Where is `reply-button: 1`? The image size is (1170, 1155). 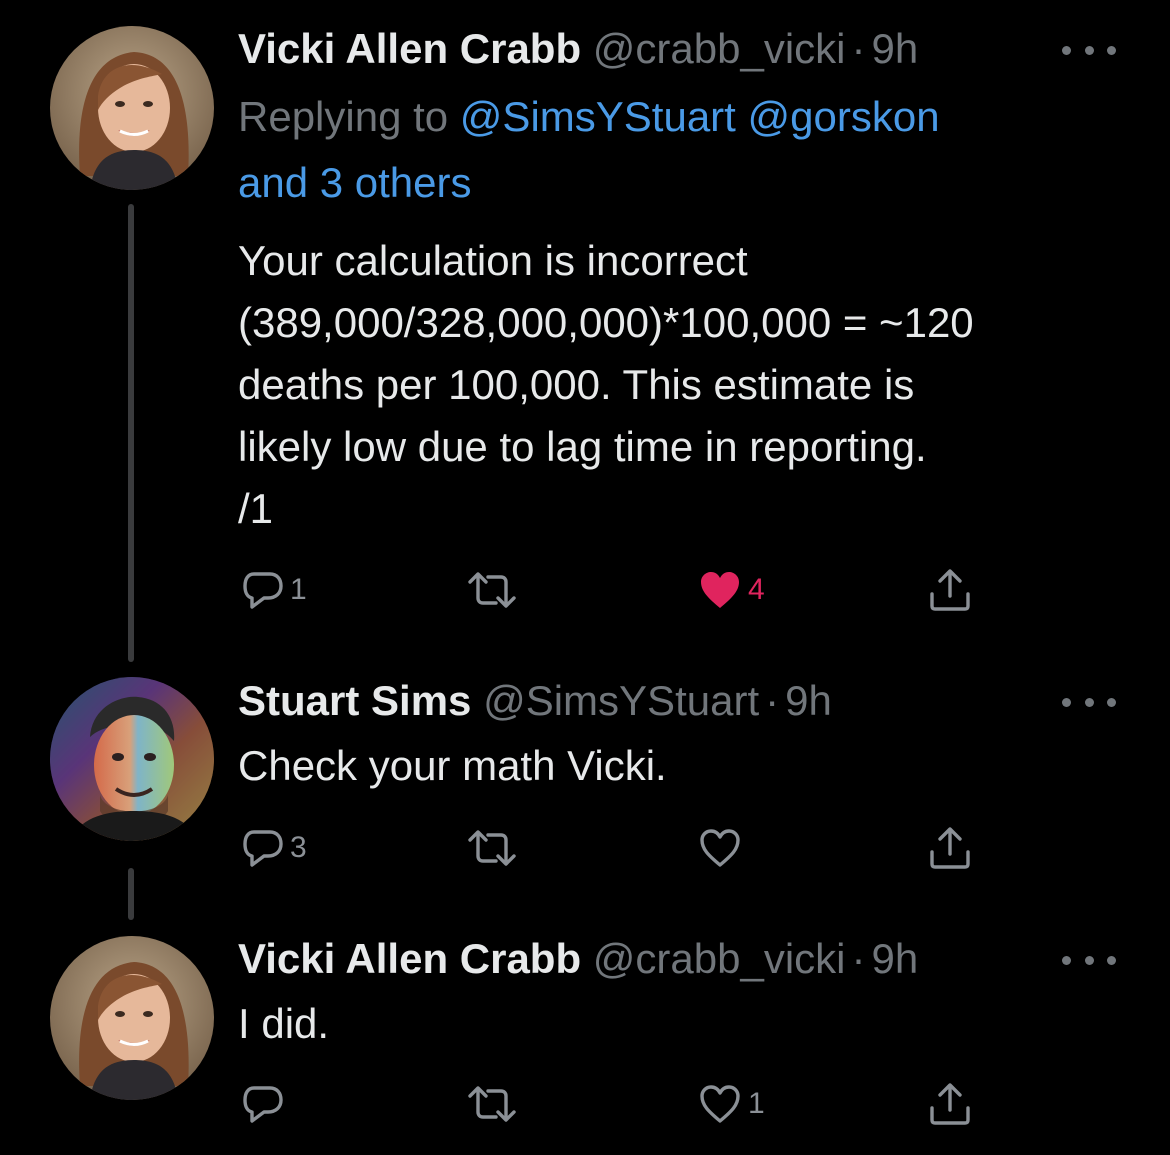 reply-button: 1 is located at coordinates (274, 590).